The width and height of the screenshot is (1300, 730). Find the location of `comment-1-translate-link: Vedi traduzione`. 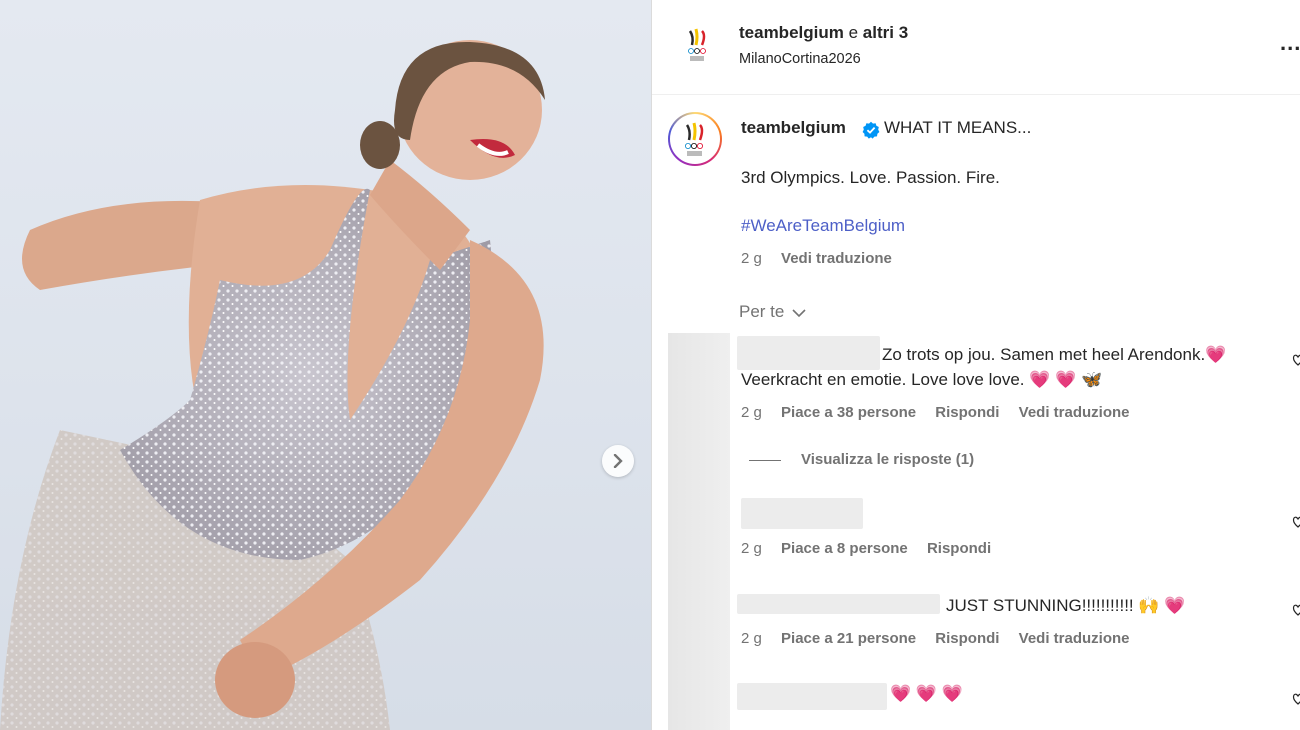

comment-1-translate-link: Vedi traduzione is located at coordinates (1074, 412).